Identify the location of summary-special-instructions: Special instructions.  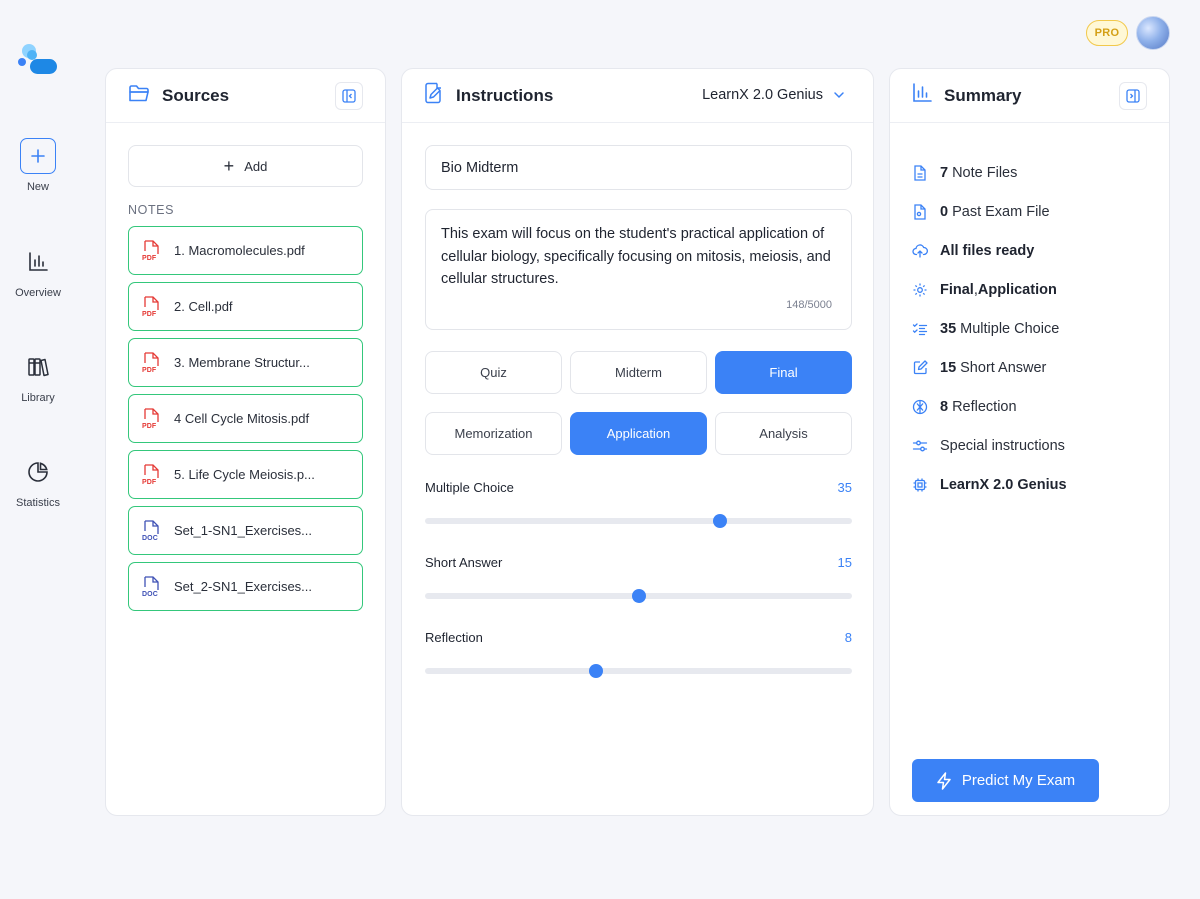
(1032, 445).